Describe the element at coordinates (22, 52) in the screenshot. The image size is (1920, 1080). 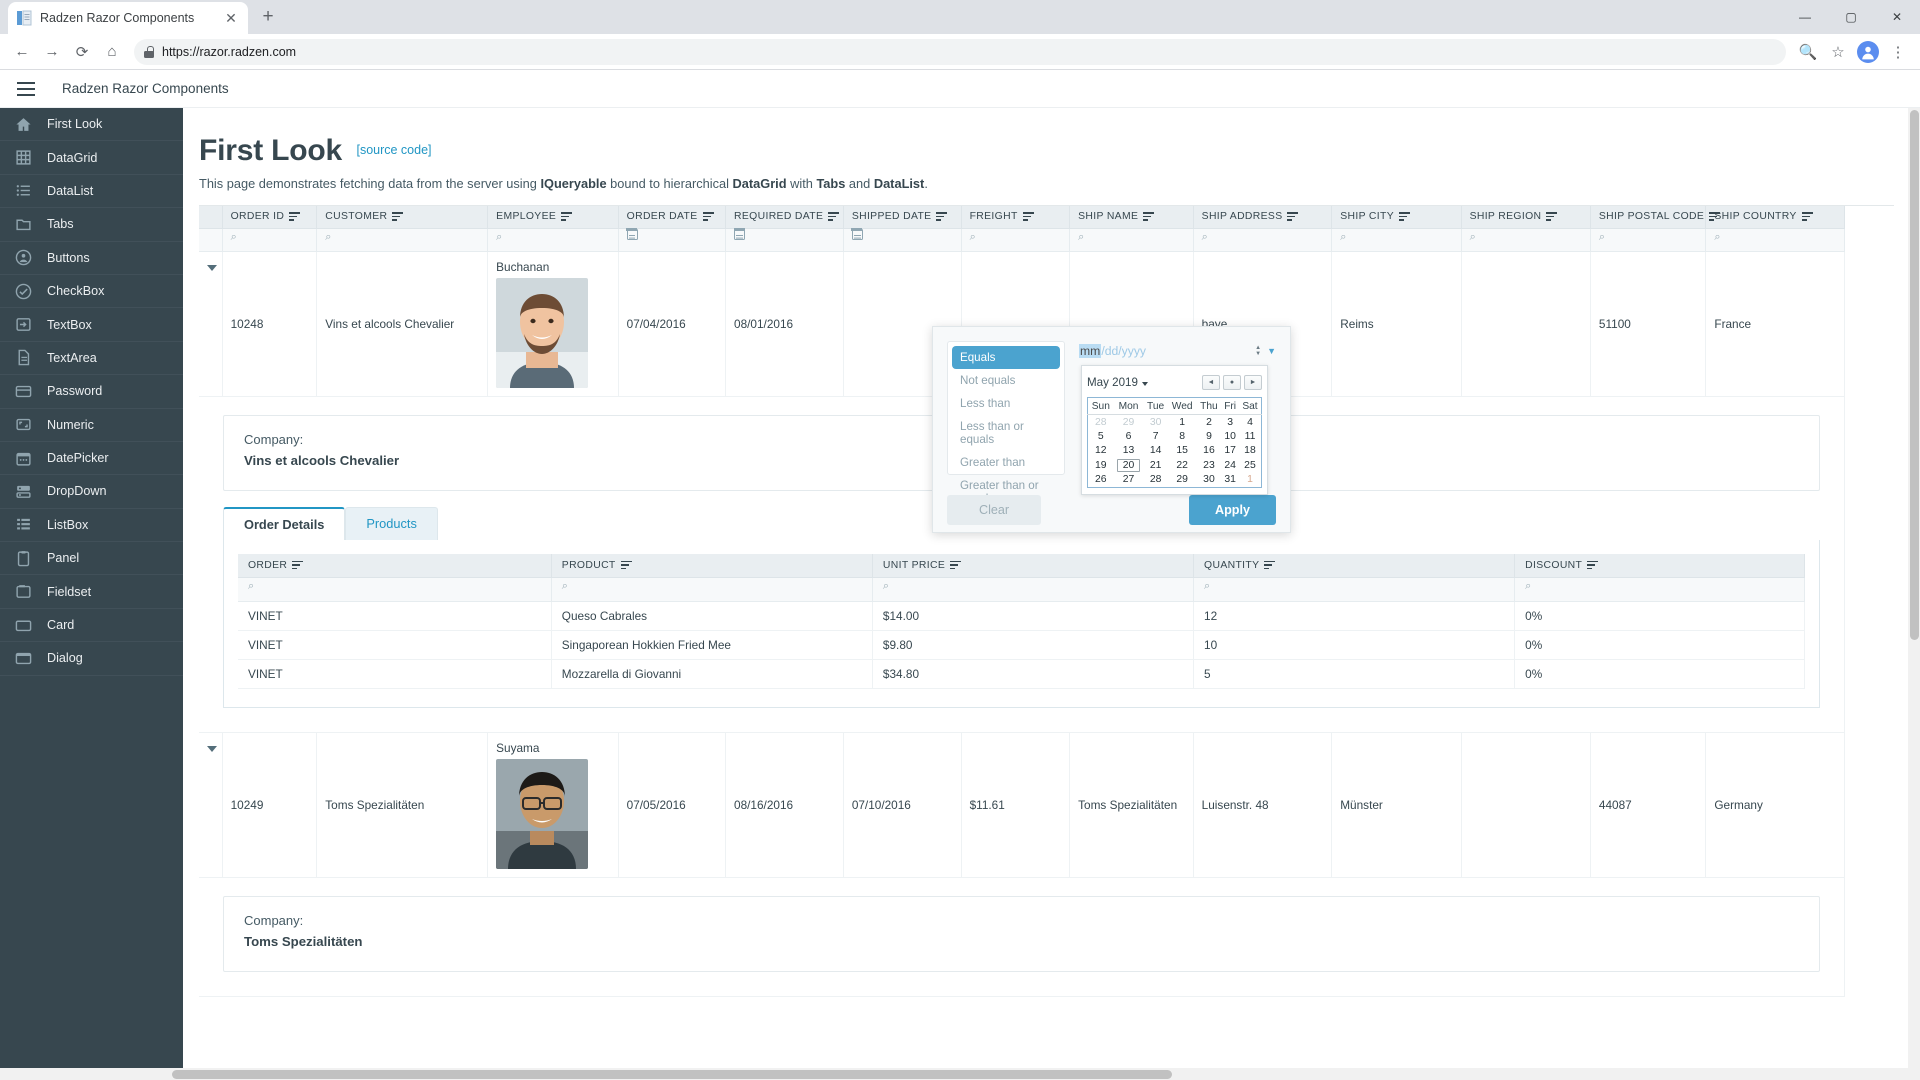
I see `back-icon: ←` at that location.